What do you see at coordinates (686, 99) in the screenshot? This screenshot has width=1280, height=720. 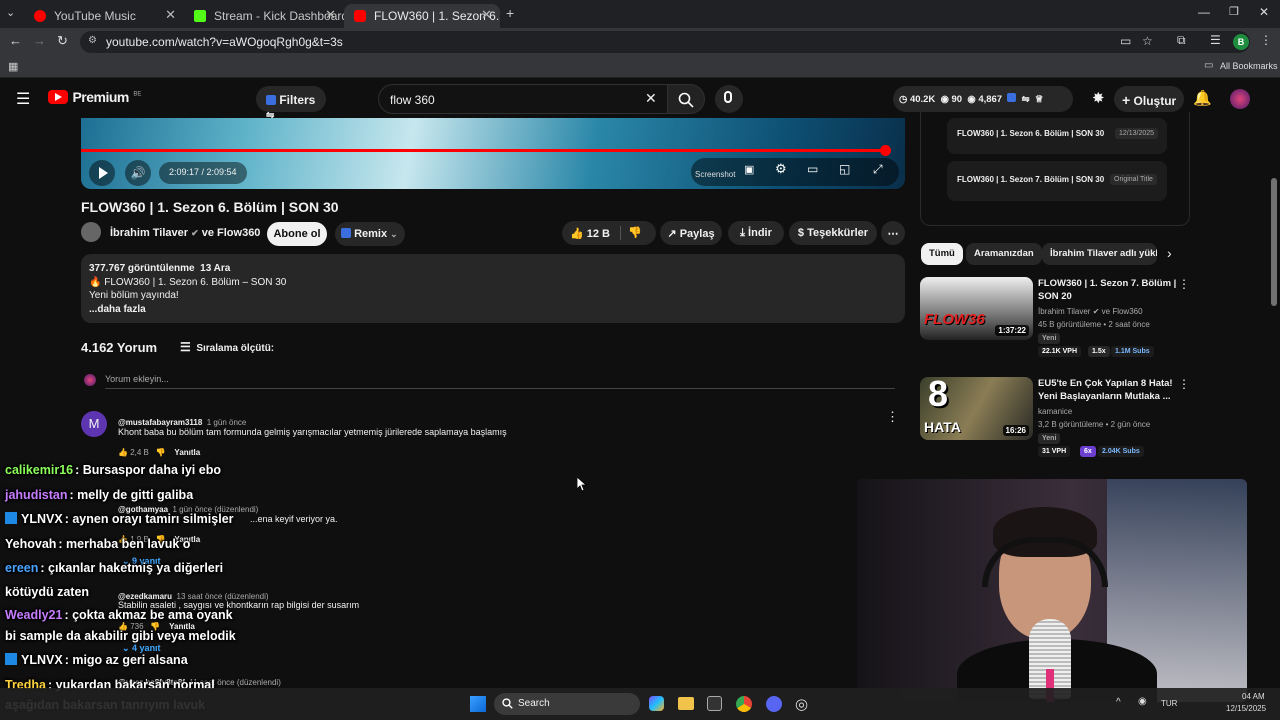 I see `search-button` at bounding box center [686, 99].